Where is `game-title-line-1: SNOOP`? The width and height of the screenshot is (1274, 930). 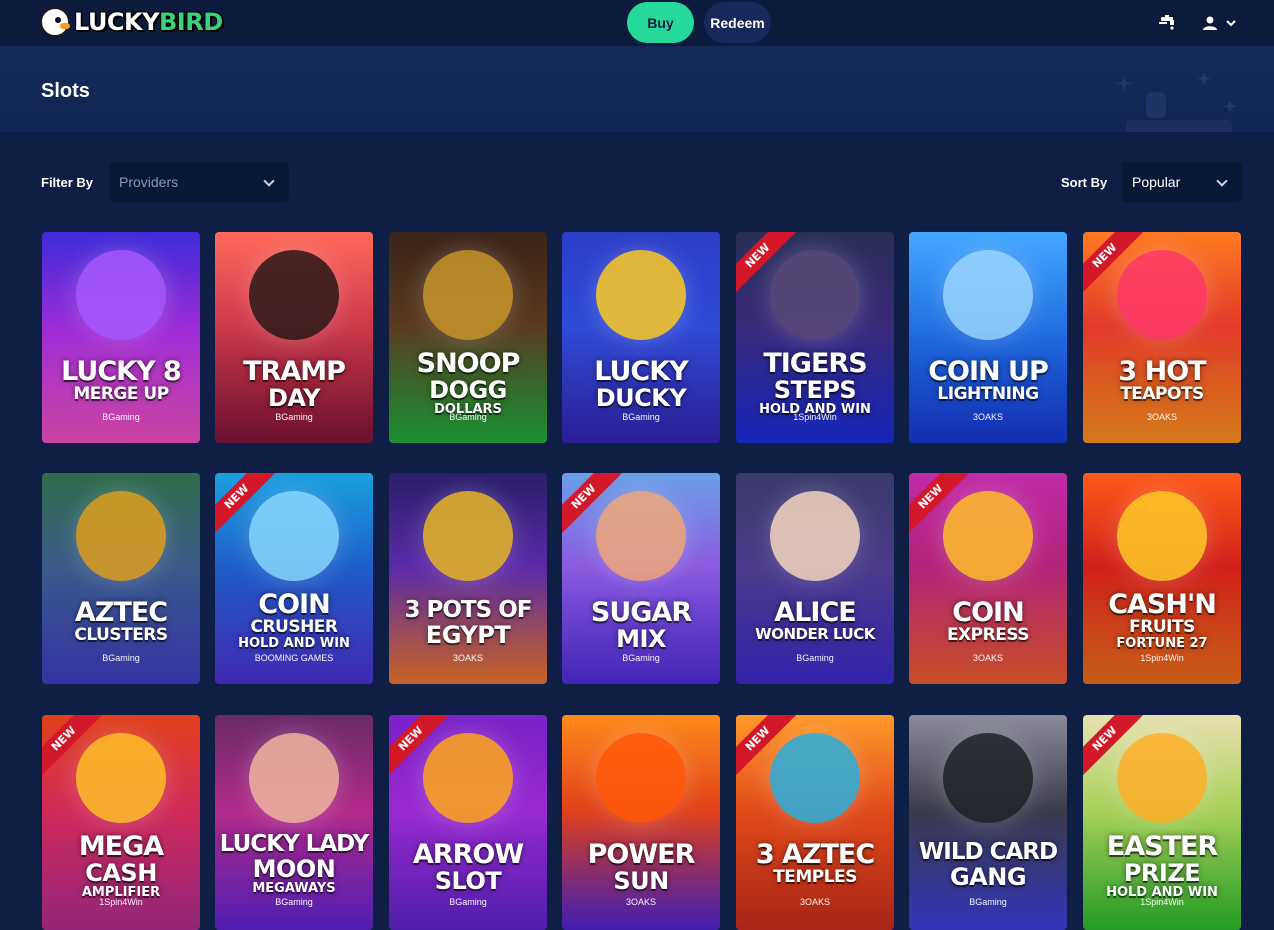
game-title-line-1: SNOOP is located at coordinates (468, 363).